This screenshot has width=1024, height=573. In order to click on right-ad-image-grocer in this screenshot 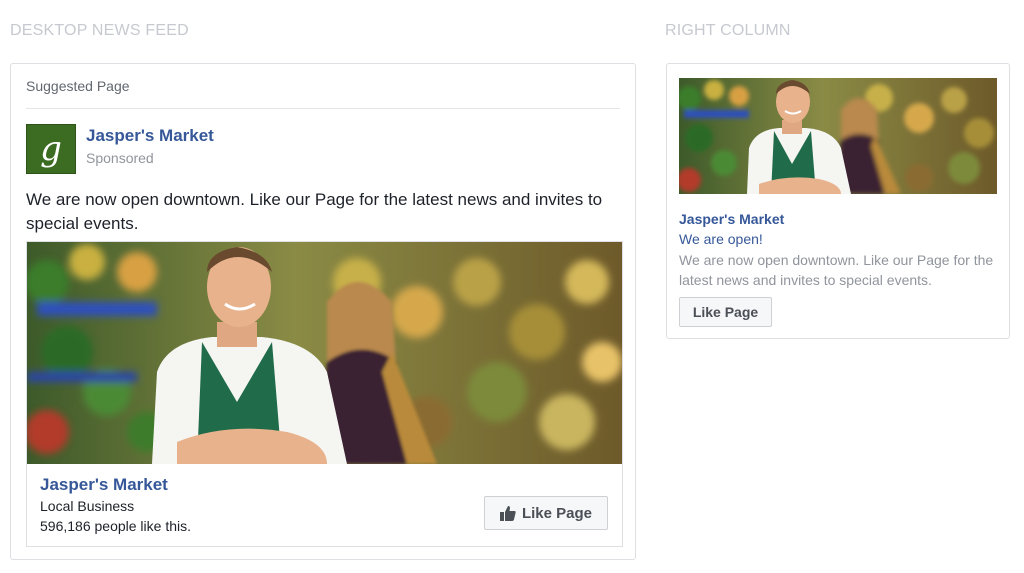, I will do `click(838, 136)`.